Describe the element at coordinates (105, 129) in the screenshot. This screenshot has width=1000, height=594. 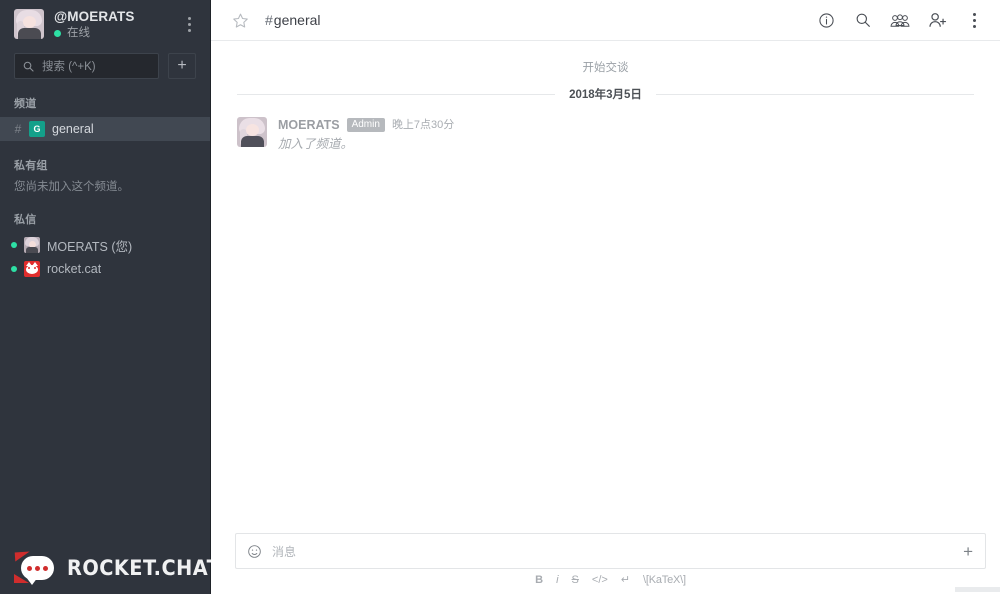
I see `sidebar-item-general: # G general` at that location.